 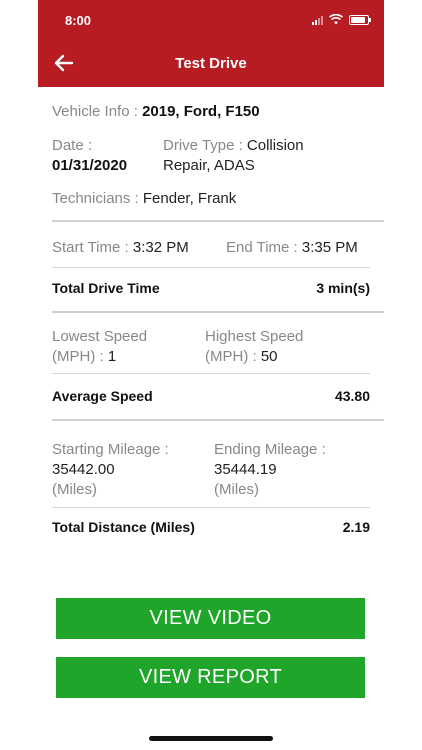 I want to click on vehicle-info: Vehicle Info : 2019, Ford, F150, so click(x=156, y=111).